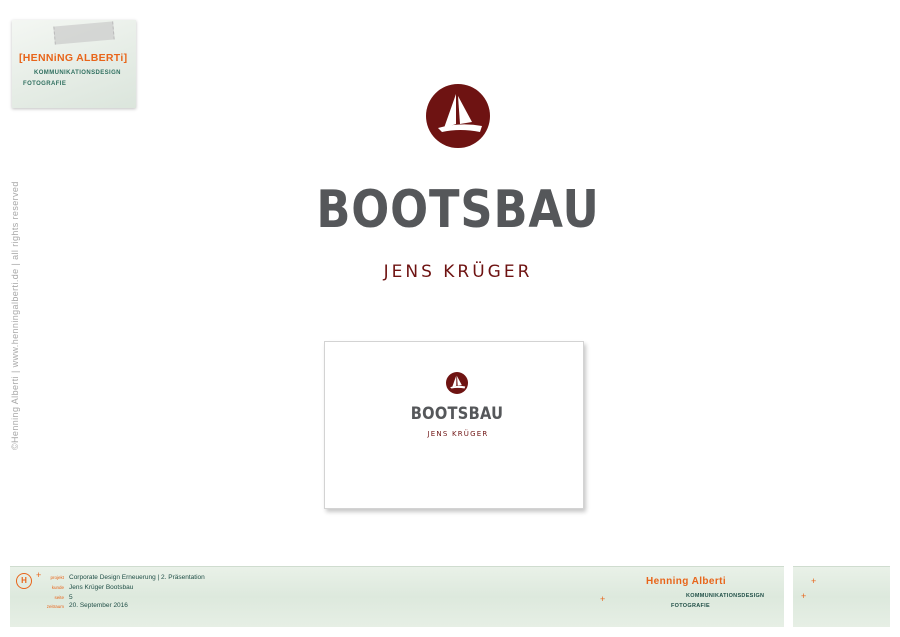 The image size is (900, 637). Describe the element at coordinates (458, 272) in the screenshot. I see `logo-subtitle: JENS KRÜGER` at that location.